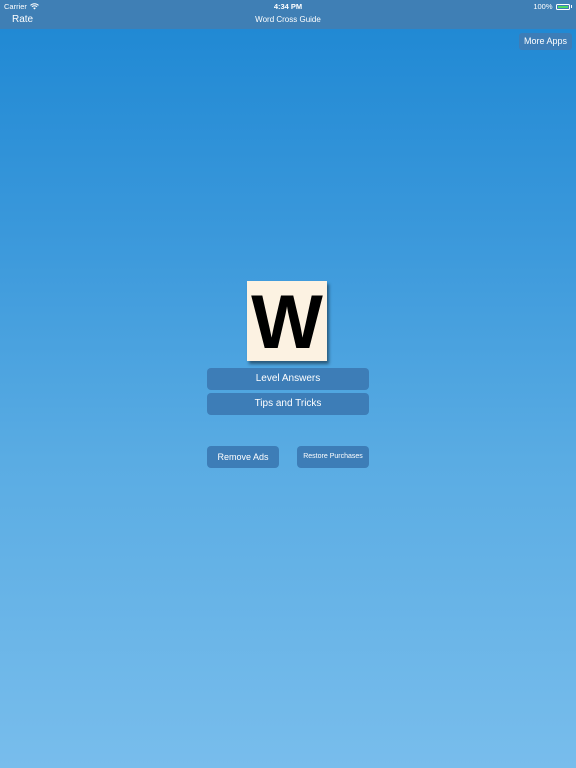  I want to click on battery-icon, so click(562, 6).